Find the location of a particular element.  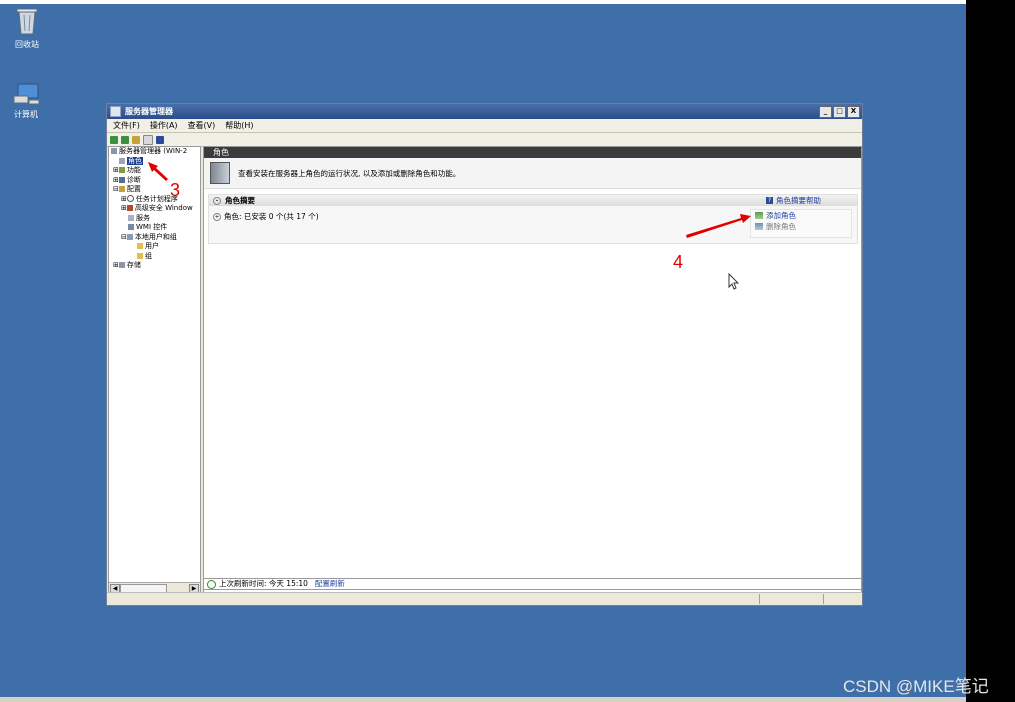

storage-icon is located at coordinates (121, 265).